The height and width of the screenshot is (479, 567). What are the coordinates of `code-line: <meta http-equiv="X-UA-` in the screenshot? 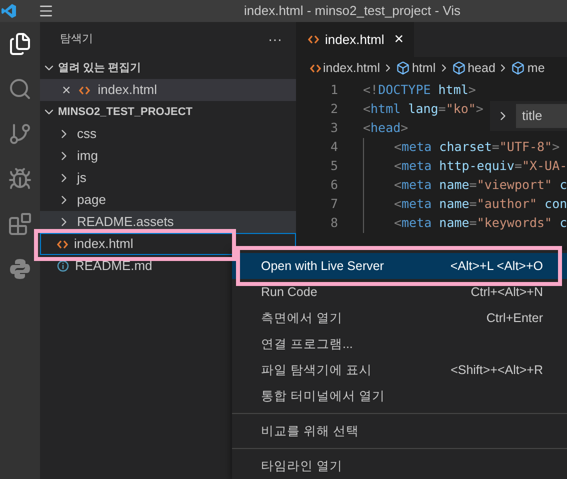 It's located at (465, 166).